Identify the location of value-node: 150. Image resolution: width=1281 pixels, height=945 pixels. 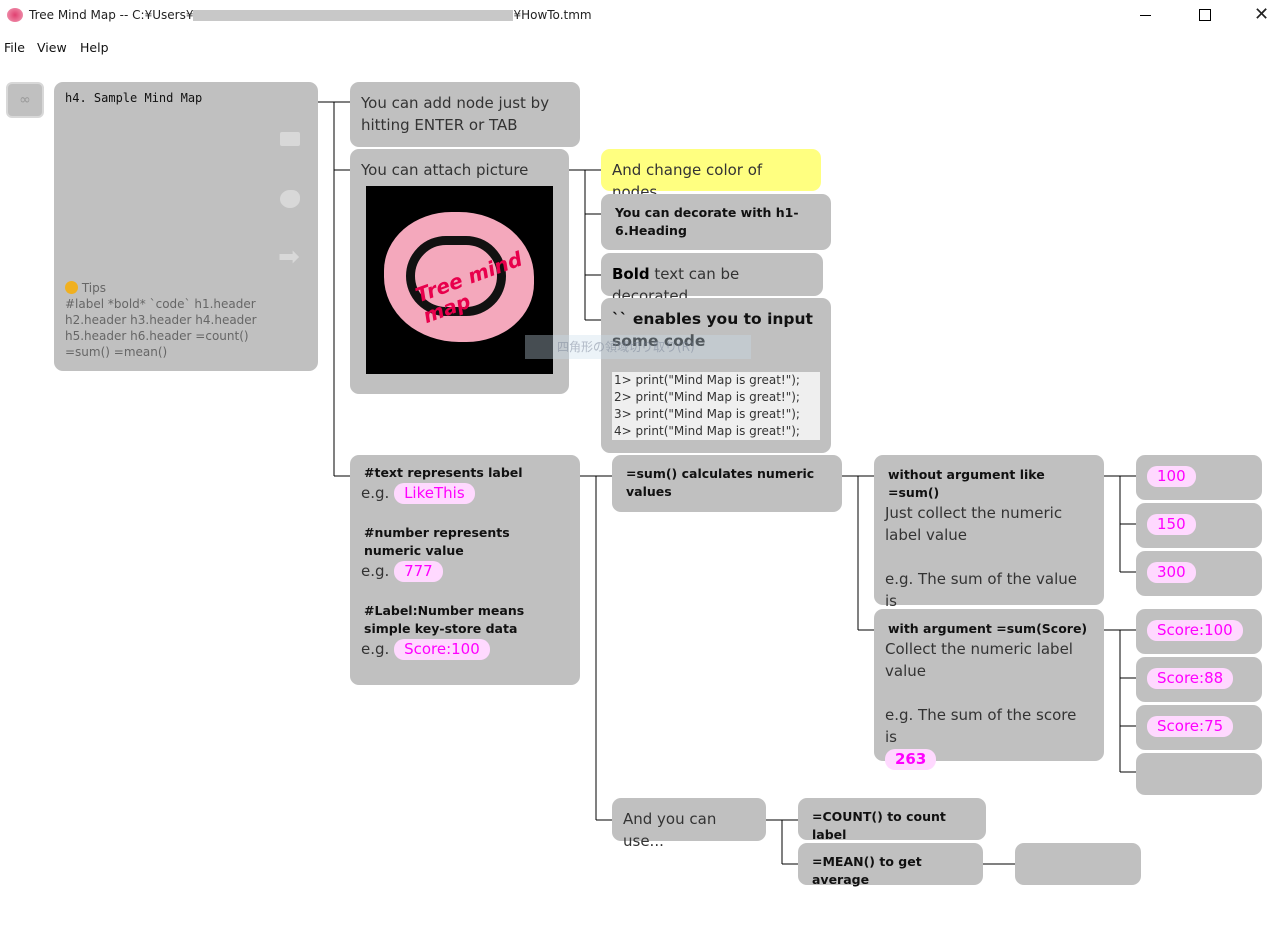
(1199, 525).